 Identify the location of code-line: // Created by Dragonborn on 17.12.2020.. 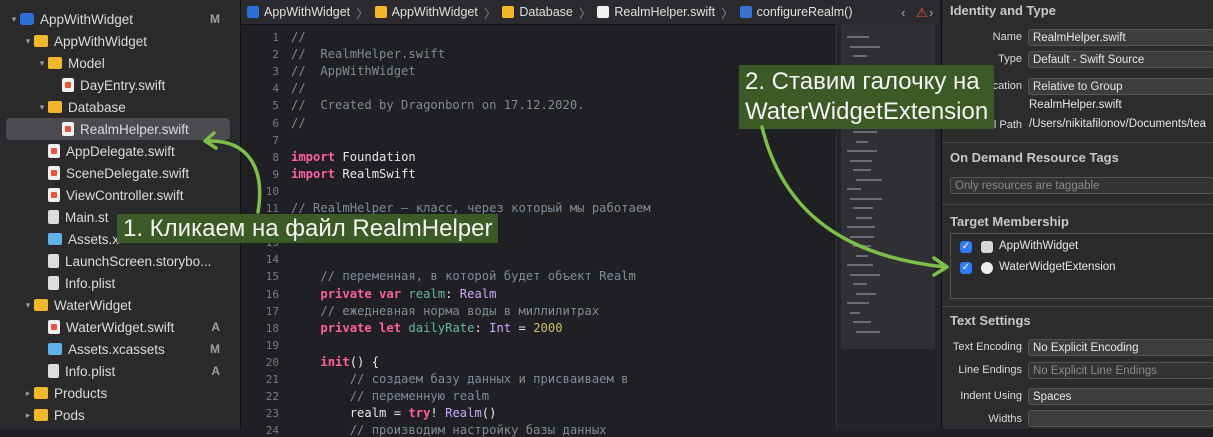
(438, 105).